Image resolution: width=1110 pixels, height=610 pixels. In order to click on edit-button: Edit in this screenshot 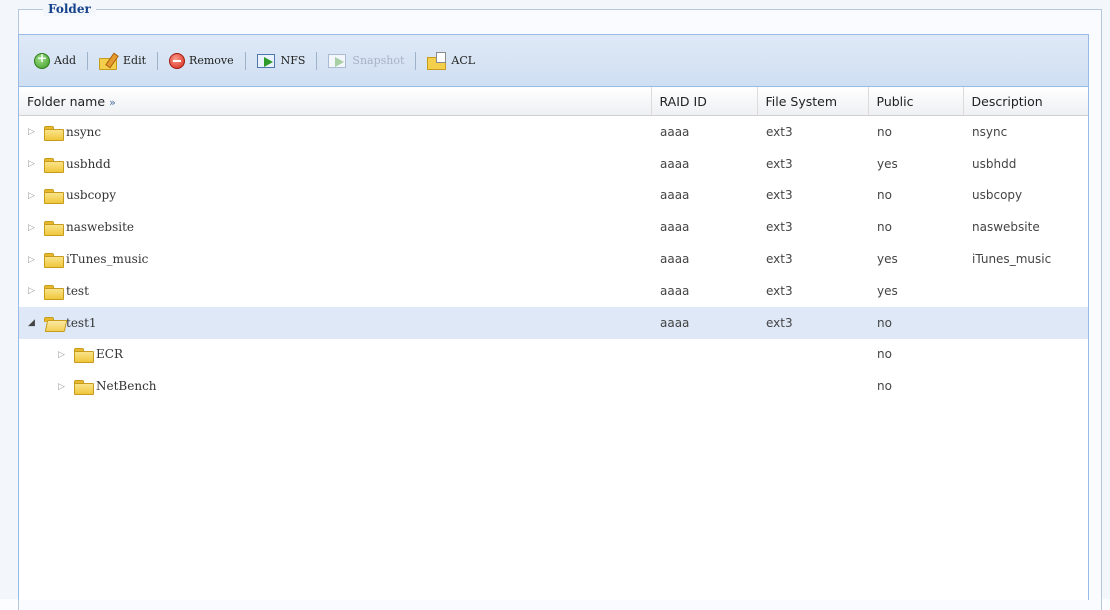, I will do `click(122, 61)`.